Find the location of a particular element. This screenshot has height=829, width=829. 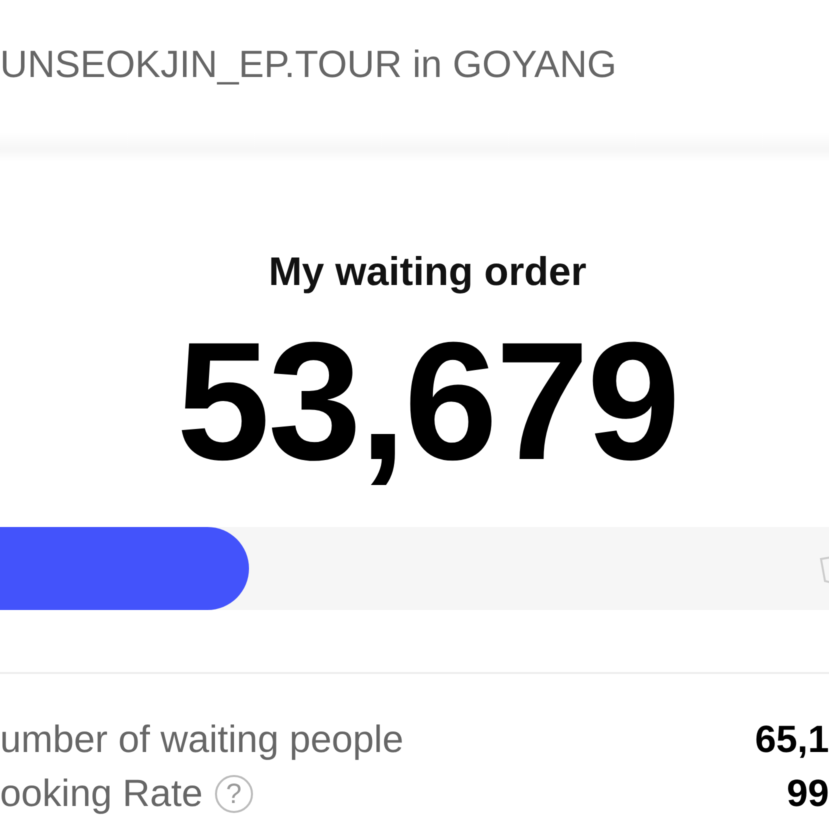

event-title: UNSEOKJIN_EP.TOUR in GOYANG is located at coordinates (309, 65).